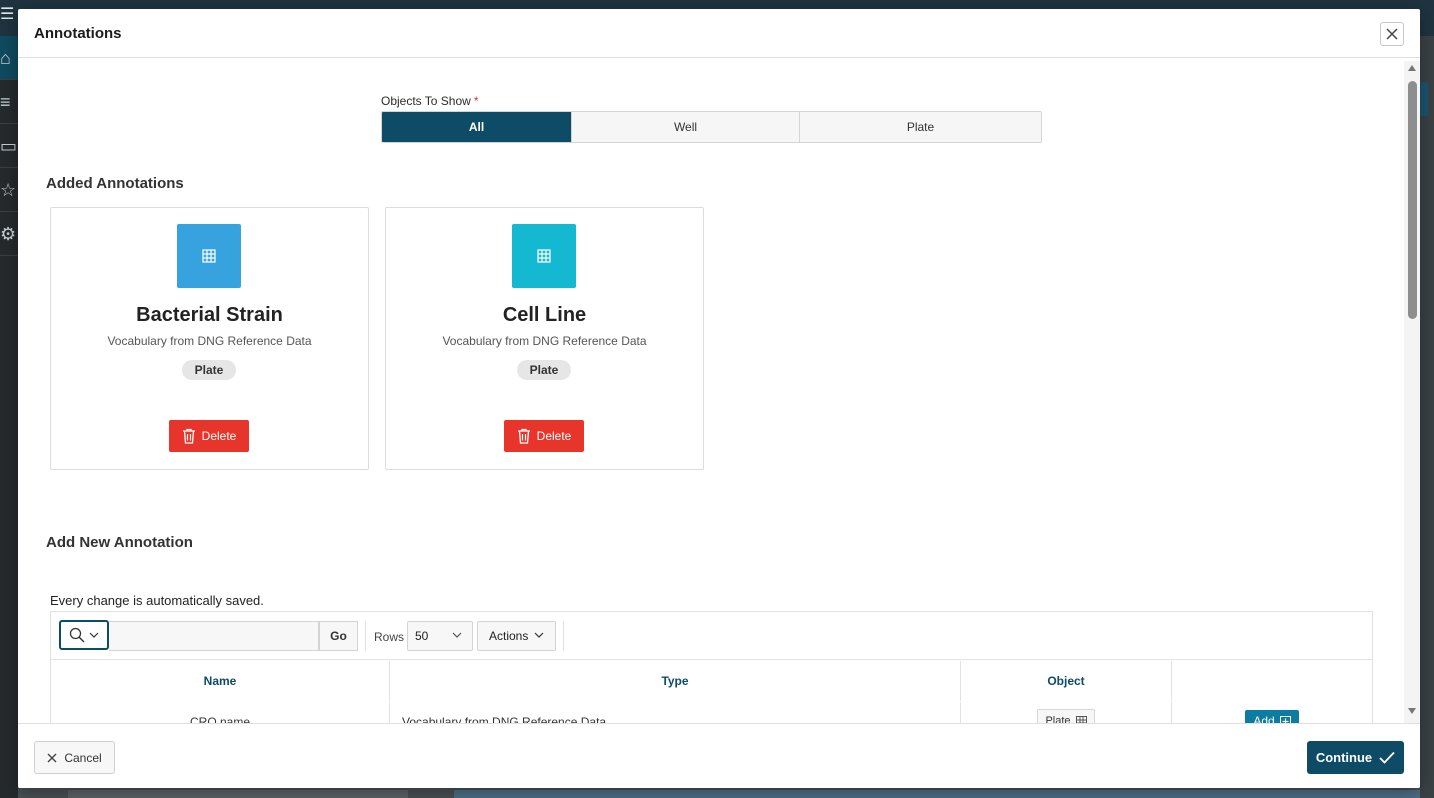 The width and height of the screenshot is (1434, 798). I want to click on background-bottom-edge, so click(719, 793).